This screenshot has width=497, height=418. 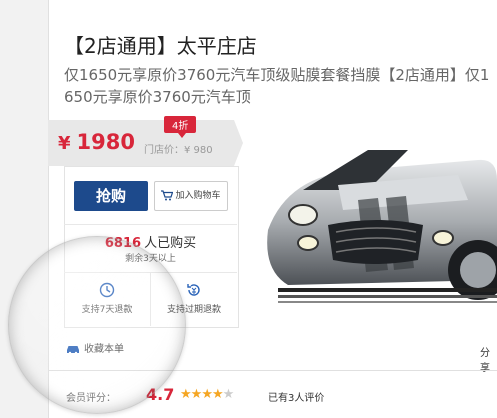 I want to click on review-count: 已有3人评价, so click(x=296, y=398).